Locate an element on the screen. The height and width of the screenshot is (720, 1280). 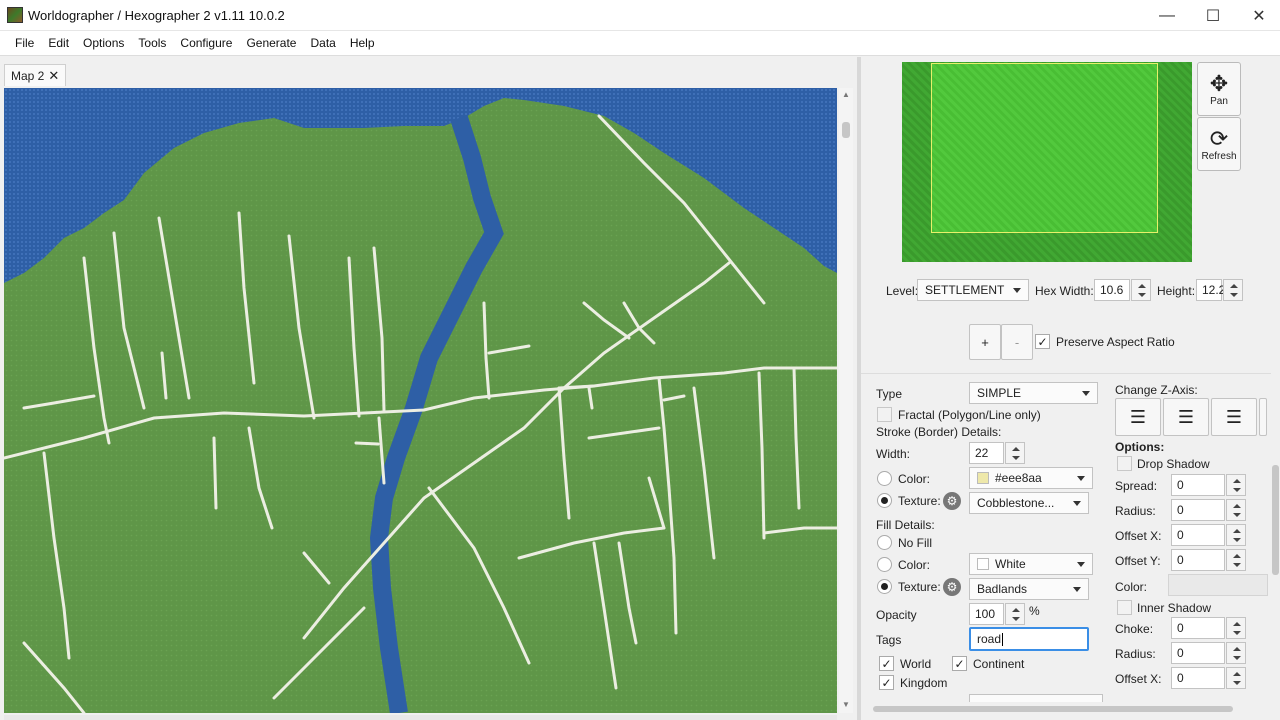
map-vertical-scrollbar: ▲ ▼ is located at coordinates (846, 400).